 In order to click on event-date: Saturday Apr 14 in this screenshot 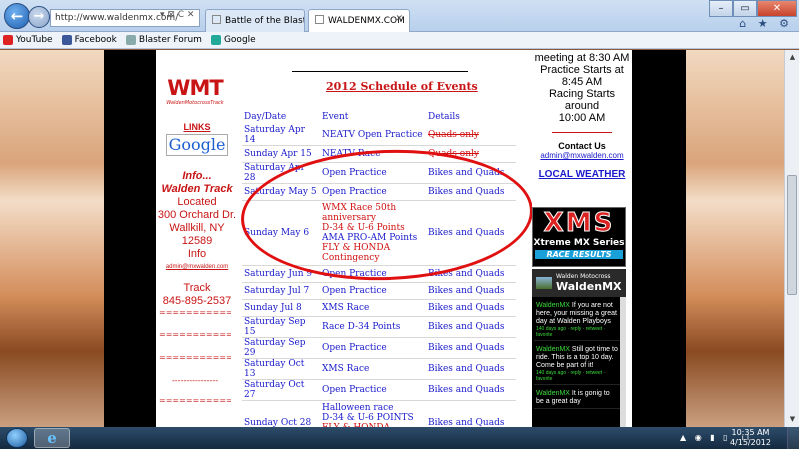, I will do `click(274, 135)`.